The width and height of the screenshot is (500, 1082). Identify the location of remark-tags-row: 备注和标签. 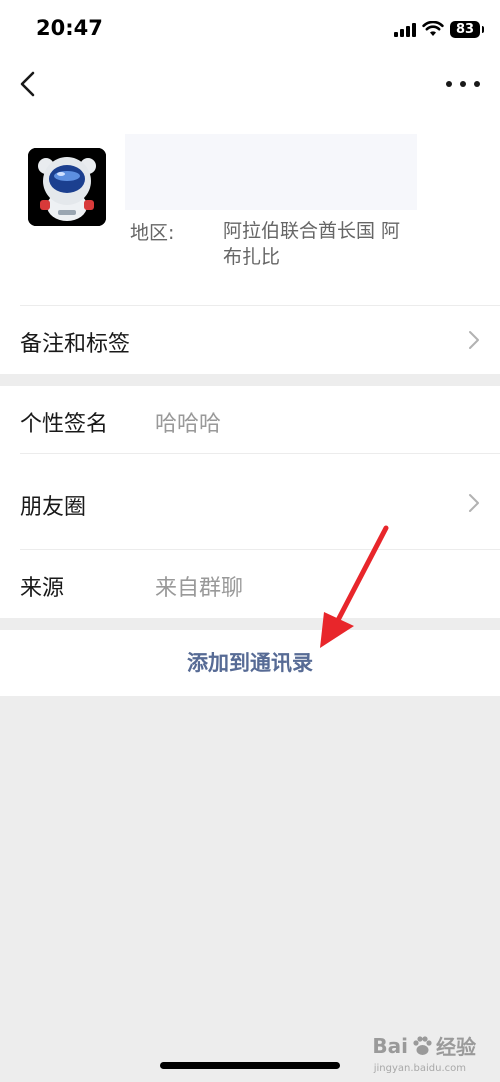
(250, 340).